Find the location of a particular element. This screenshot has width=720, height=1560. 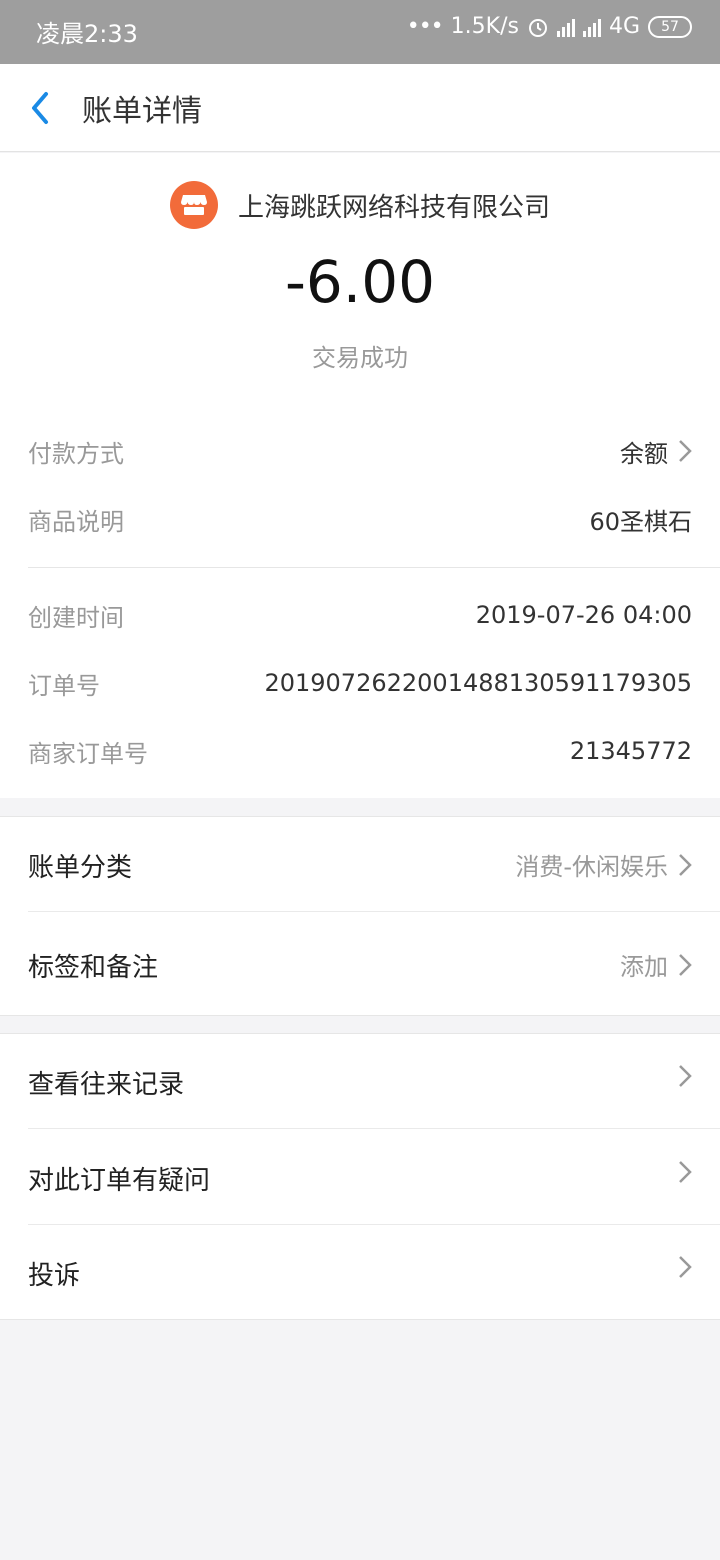

back-button is located at coordinates (42, 108).